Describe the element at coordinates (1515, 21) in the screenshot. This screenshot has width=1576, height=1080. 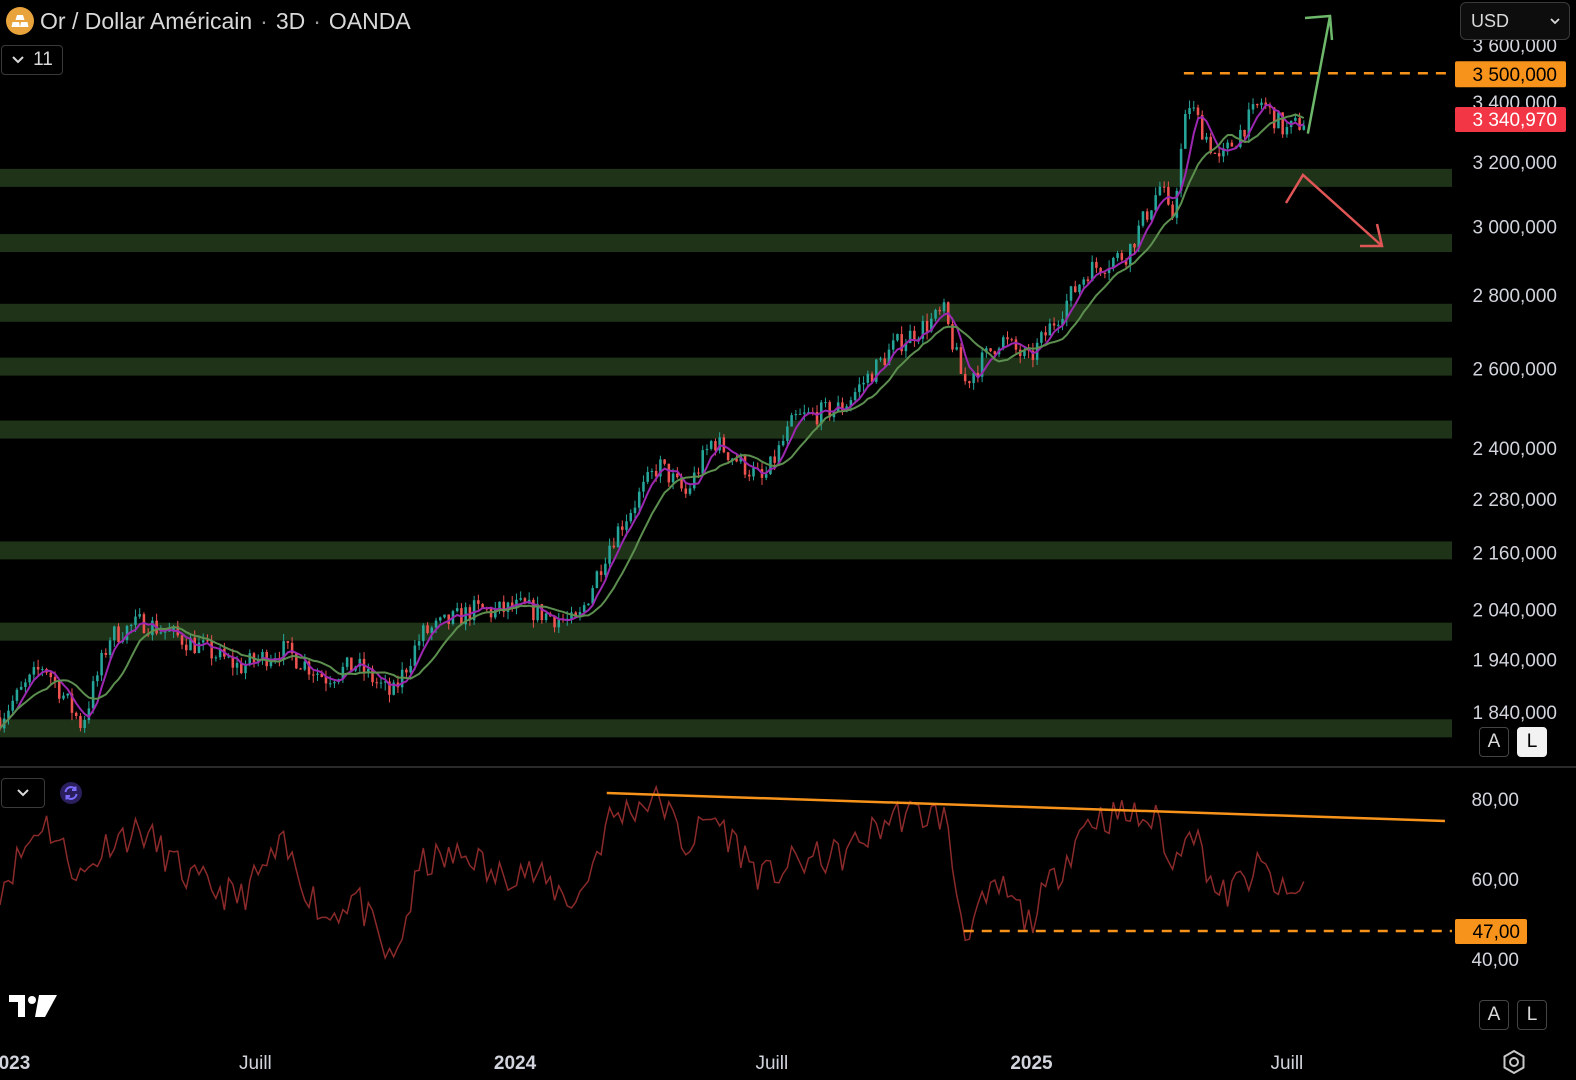
I see `currency-select: USD` at that location.